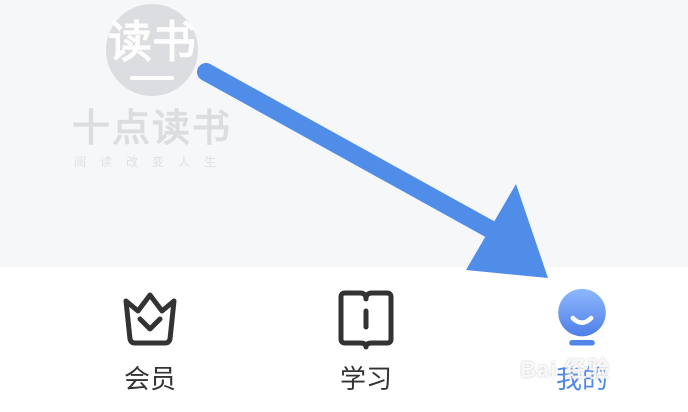 The width and height of the screenshot is (688, 412). What do you see at coordinates (582, 317) in the screenshot?
I see `profile-avatar-icon` at bounding box center [582, 317].